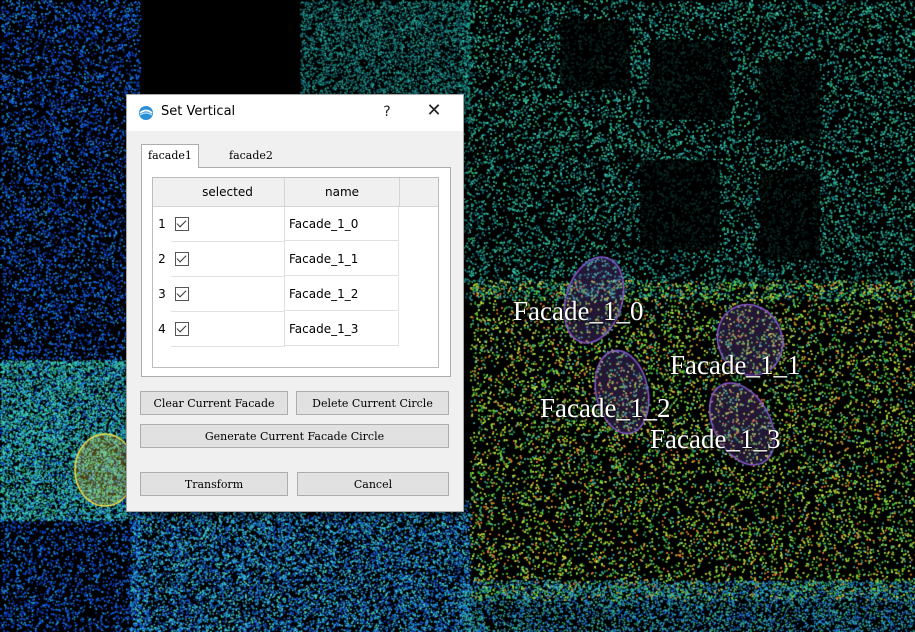  I want to click on scene-label-facade-1-1: Facade_1_1, so click(735, 365).